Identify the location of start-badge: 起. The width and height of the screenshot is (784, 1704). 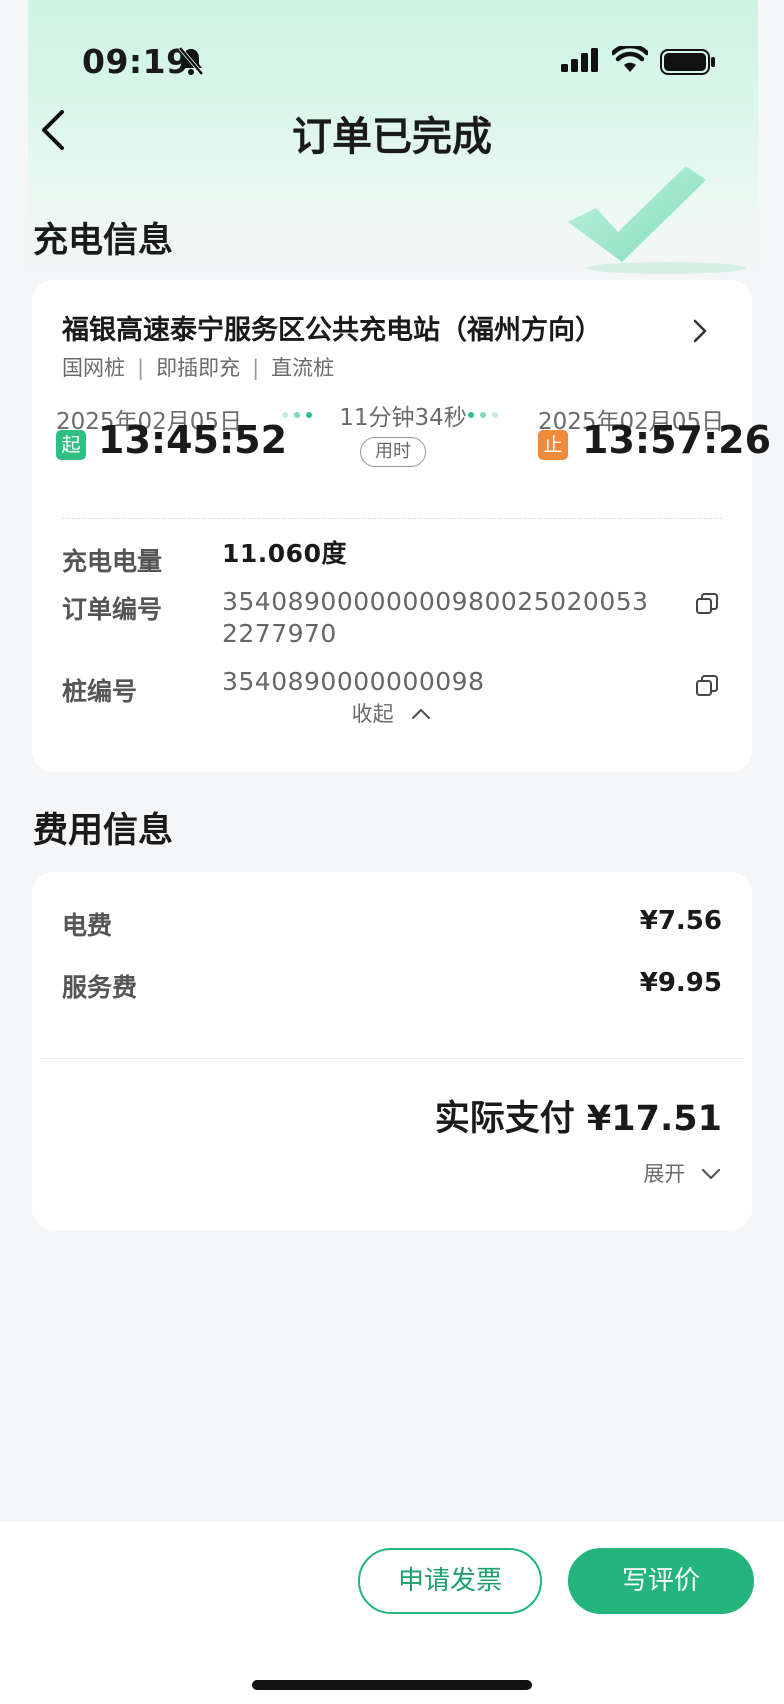
(71, 445).